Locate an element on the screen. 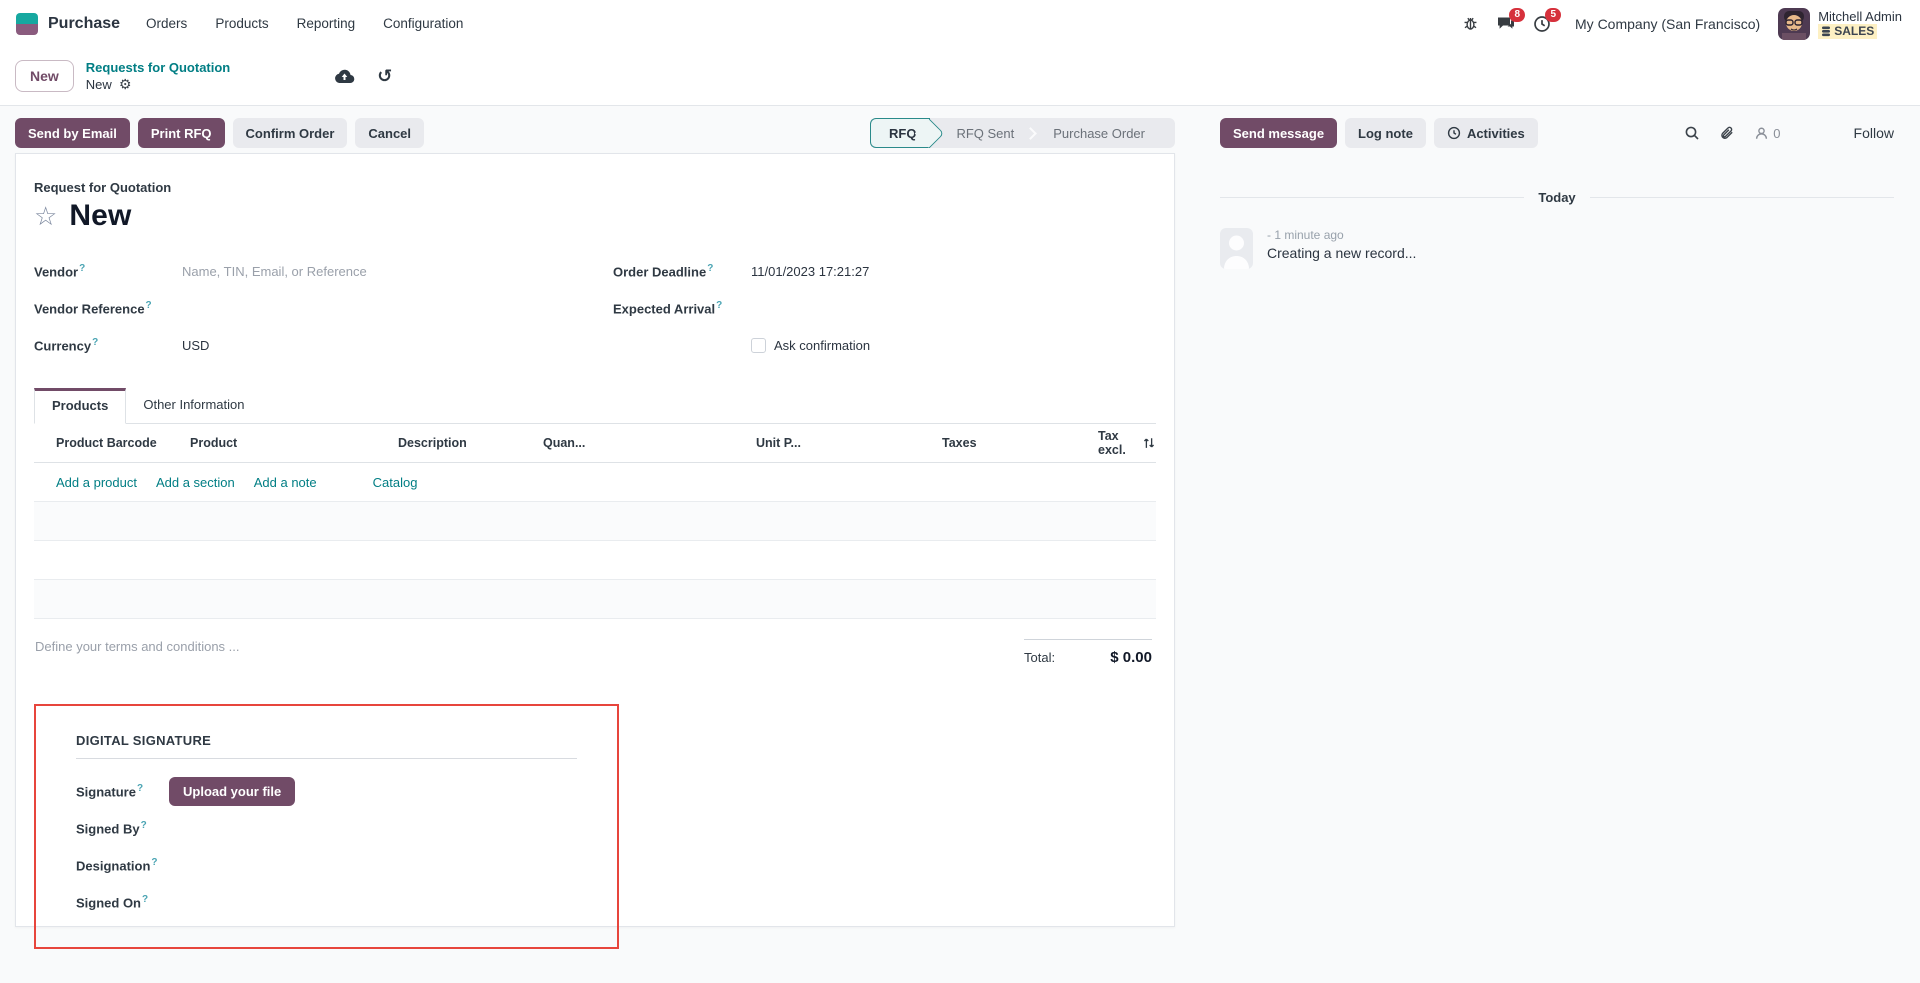 This screenshot has width=1920, height=983. vendor-reference-input is located at coordinates (322, 308).